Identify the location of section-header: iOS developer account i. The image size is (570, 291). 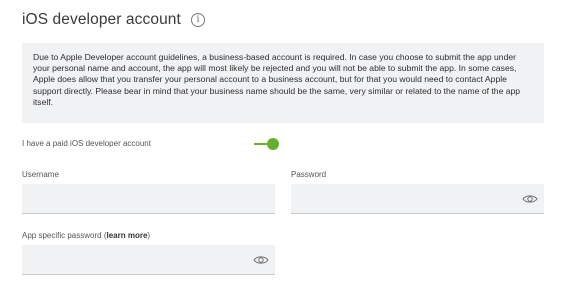
(113, 20).